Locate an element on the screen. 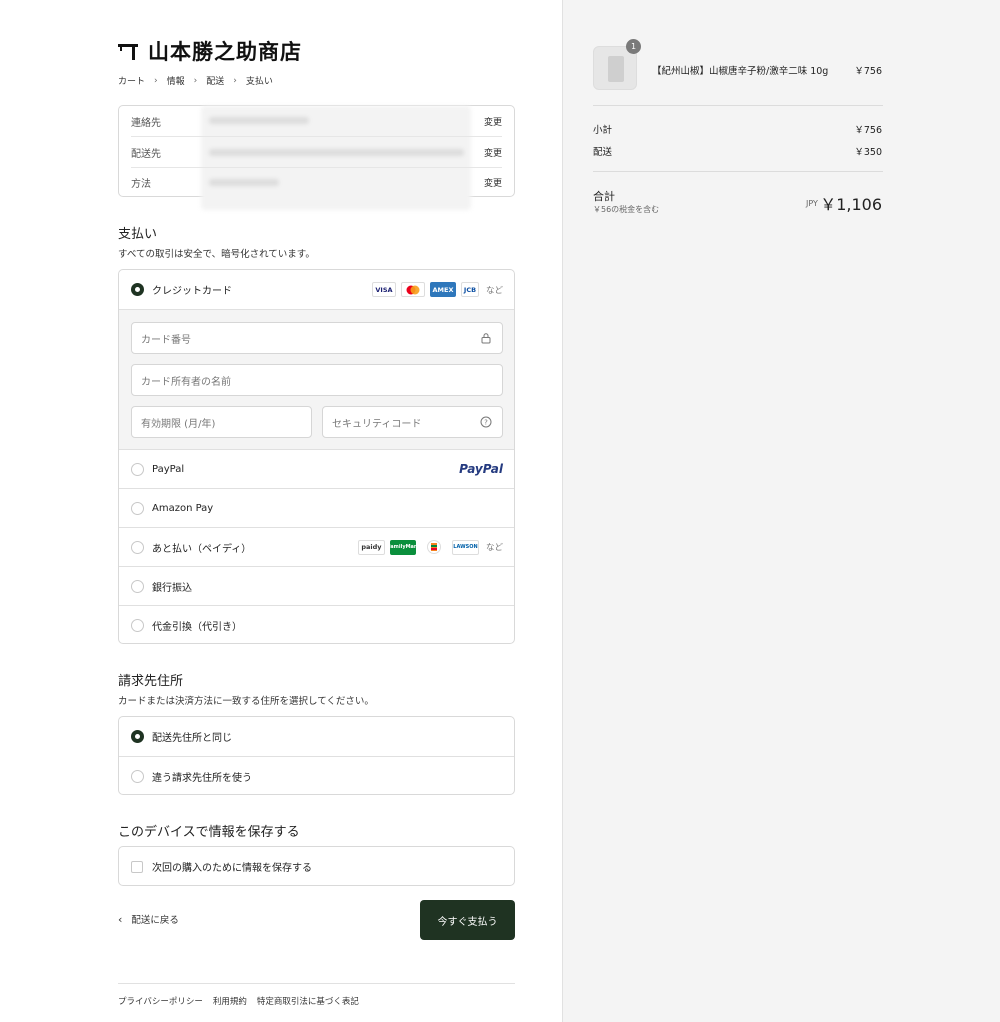 This screenshot has height=1022, width=1000. billing-same-label: 配送先住所と同じ is located at coordinates (192, 738).